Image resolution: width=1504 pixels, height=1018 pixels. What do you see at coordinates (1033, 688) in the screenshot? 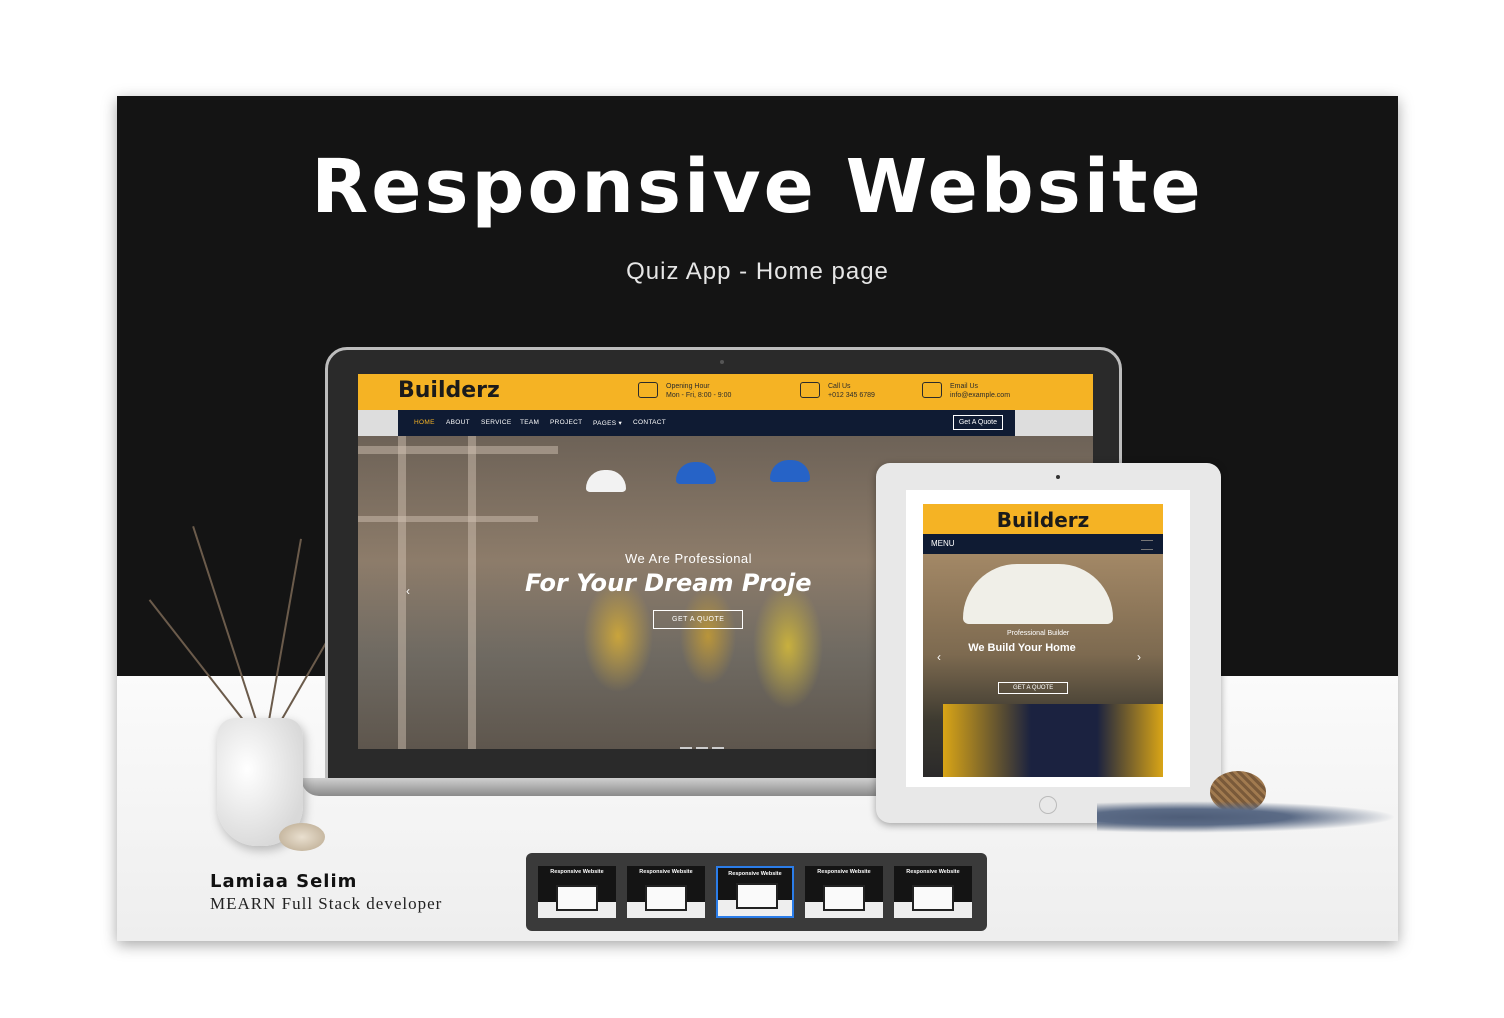
I see `tablet-quote-button: GET A QUOTE` at bounding box center [1033, 688].